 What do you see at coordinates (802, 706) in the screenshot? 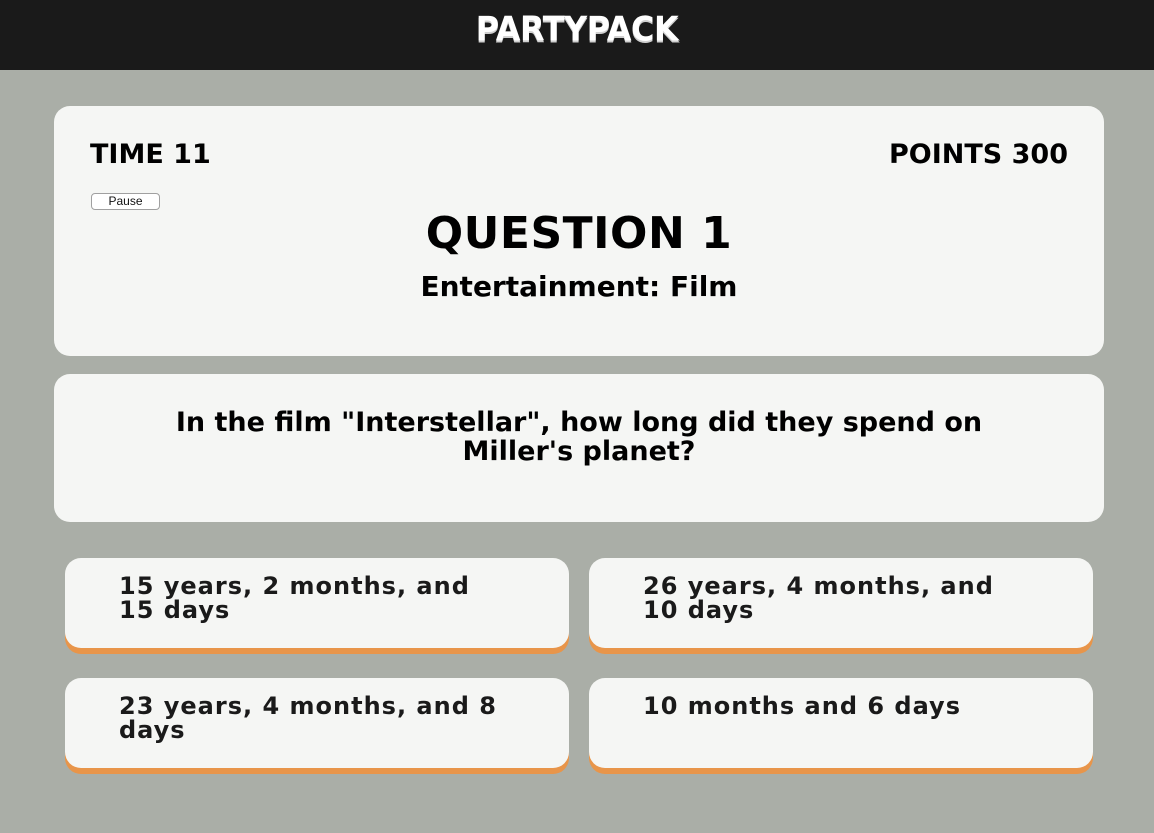
I see `answer-option-label: 10 months and 6 days` at bounding box center [802, 706].